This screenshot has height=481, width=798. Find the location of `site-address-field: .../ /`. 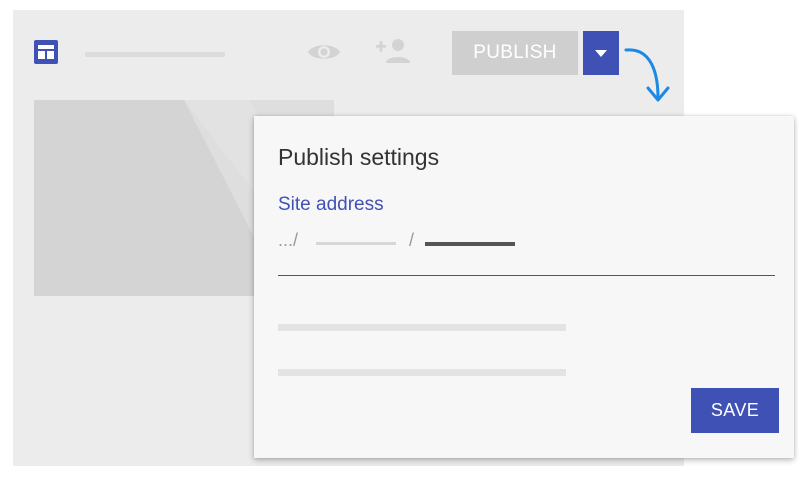

site-address-field: .../ / is located at coordinates (428, 243).